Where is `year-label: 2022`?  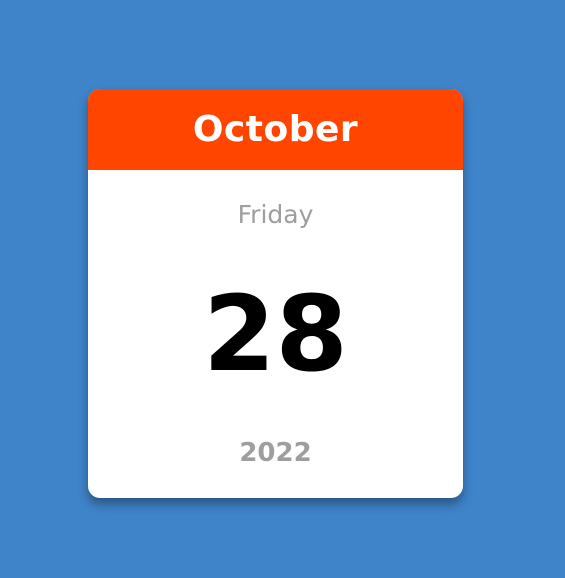
year-label: 2022 is located at coordinates (275, 453).